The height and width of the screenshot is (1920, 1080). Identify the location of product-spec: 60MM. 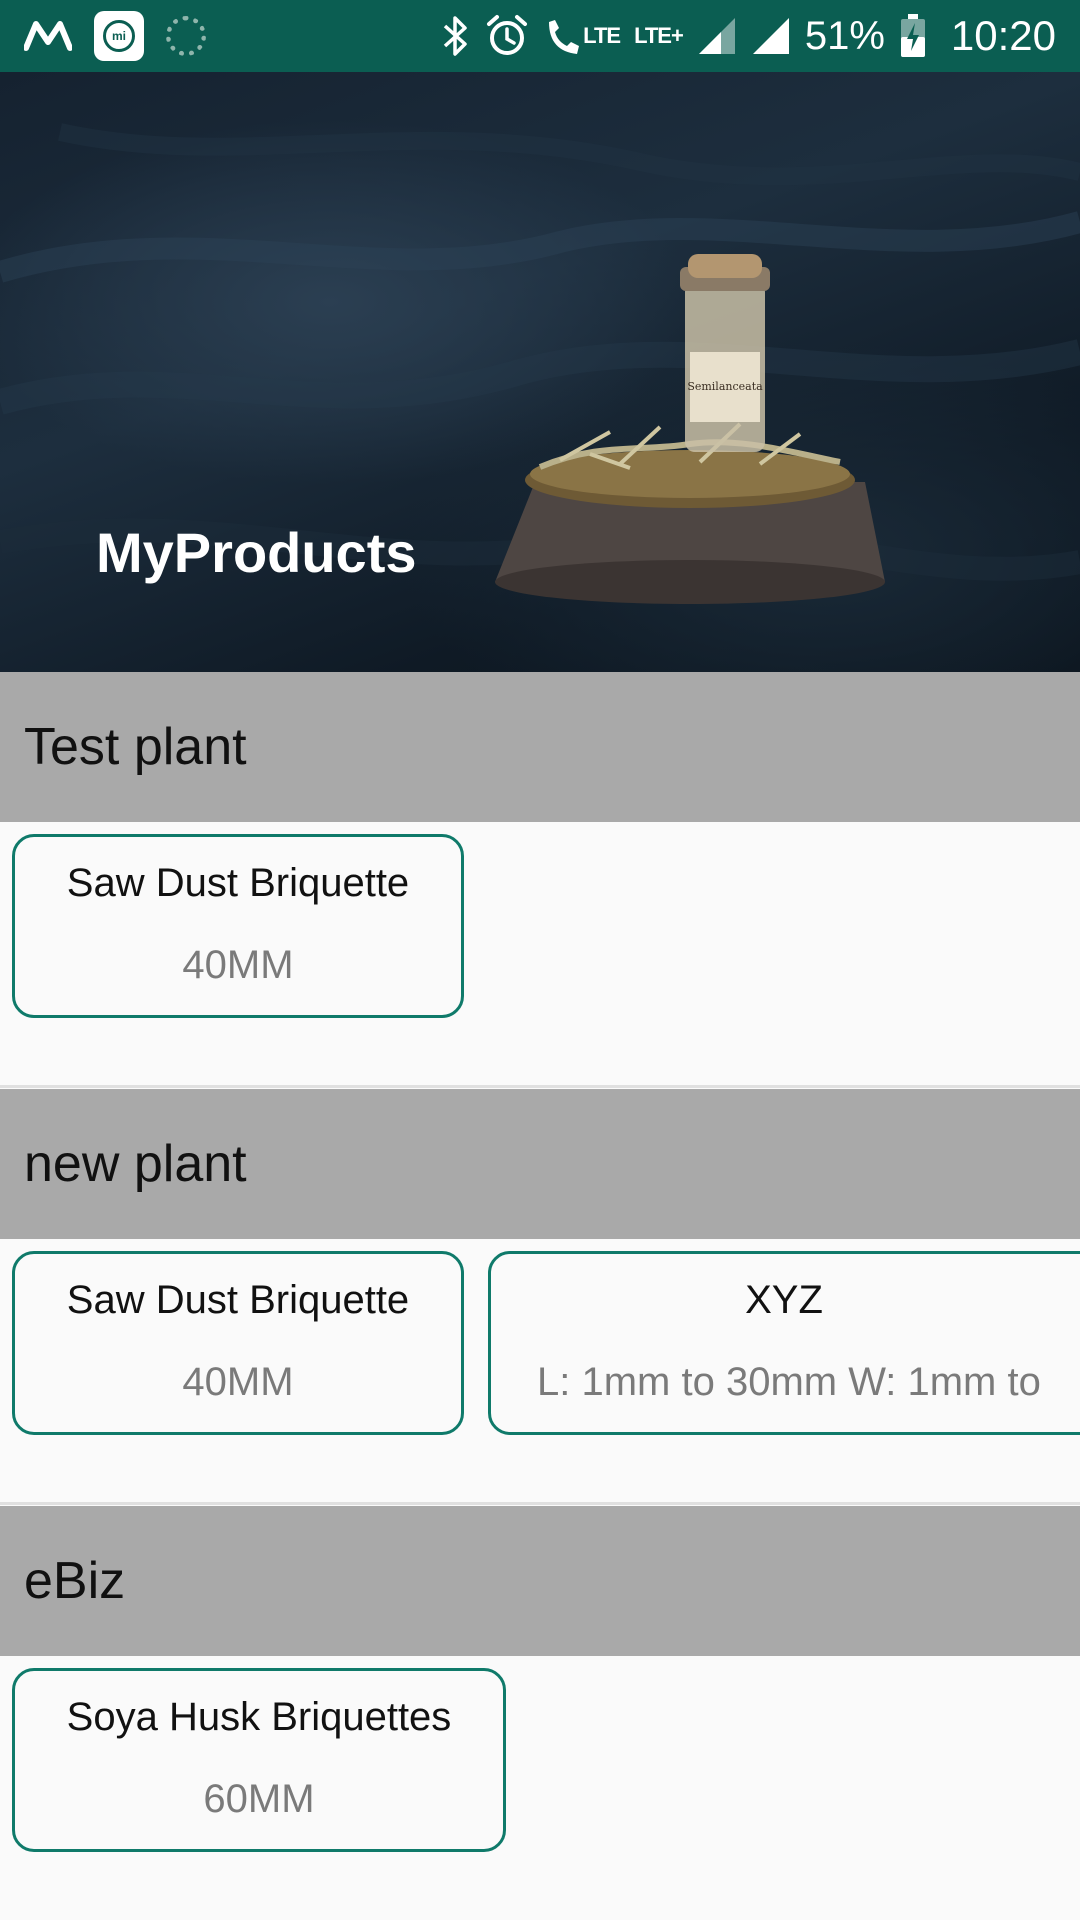
(259, 1799).